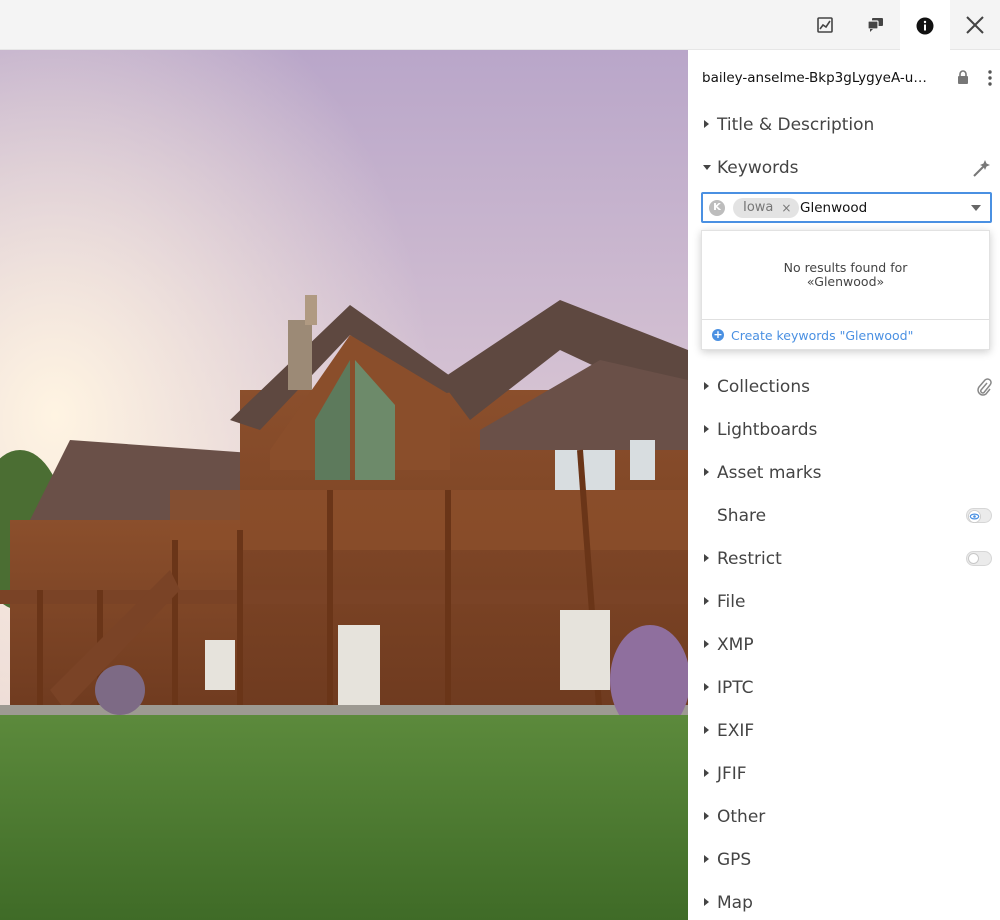 Image resolution: width=1000 pixels, height=920 pixels. I want to click on no-results-query: «Glenwood», so click(845, 281).